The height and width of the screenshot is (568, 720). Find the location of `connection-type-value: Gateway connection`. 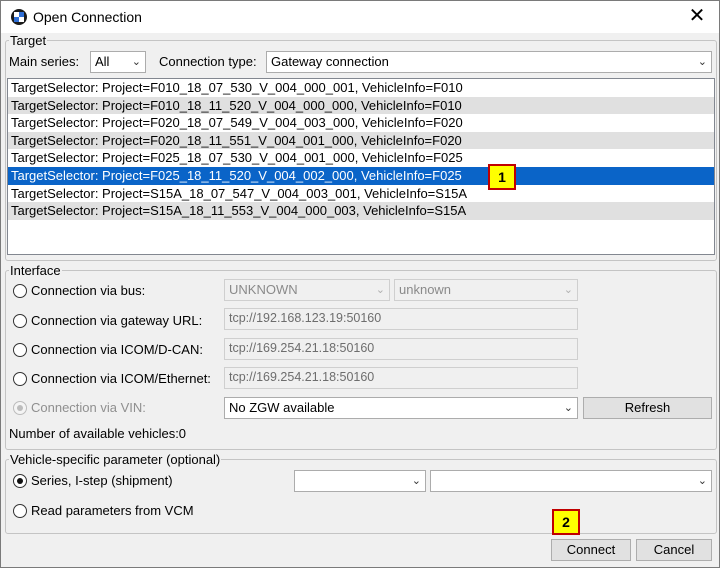

connection-type-value: Gateway connection is located at coordinates (330, 61).